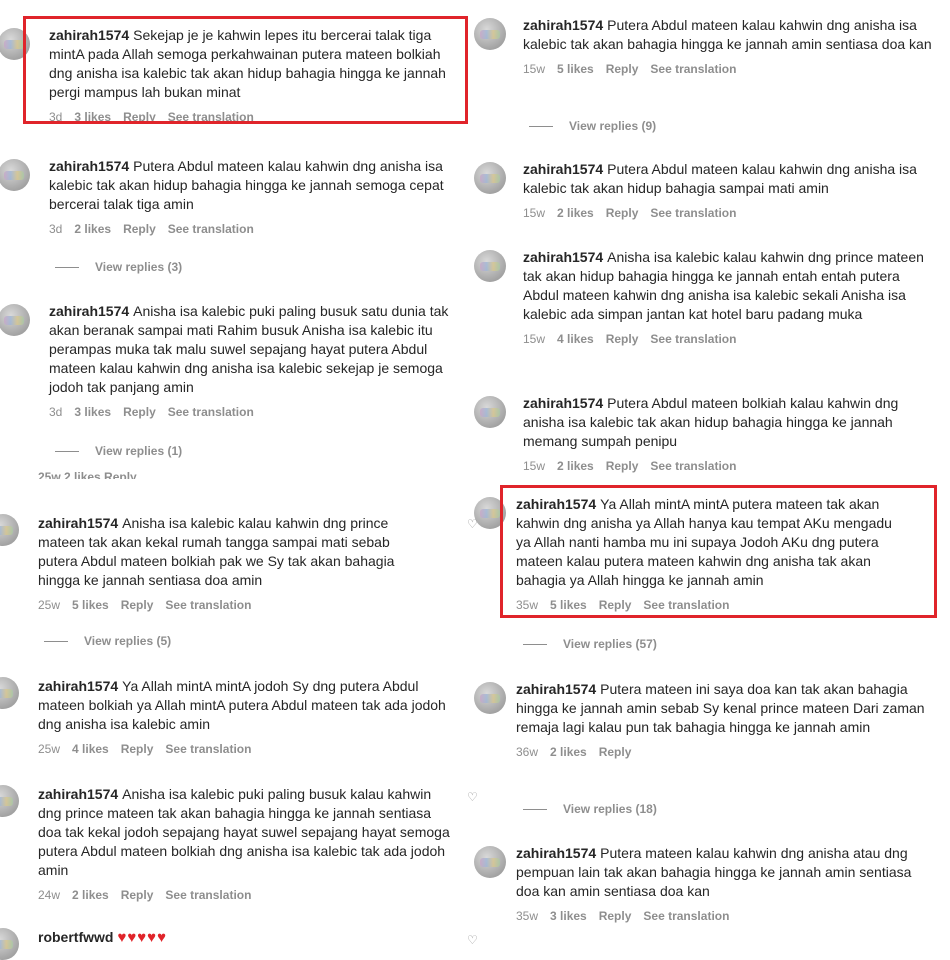 The height and width of the screenshot is (960, 950). Describe the element at coordinates (590, 644) in the screenshot. I see `view-replies-button: View replies (57)` at that location.